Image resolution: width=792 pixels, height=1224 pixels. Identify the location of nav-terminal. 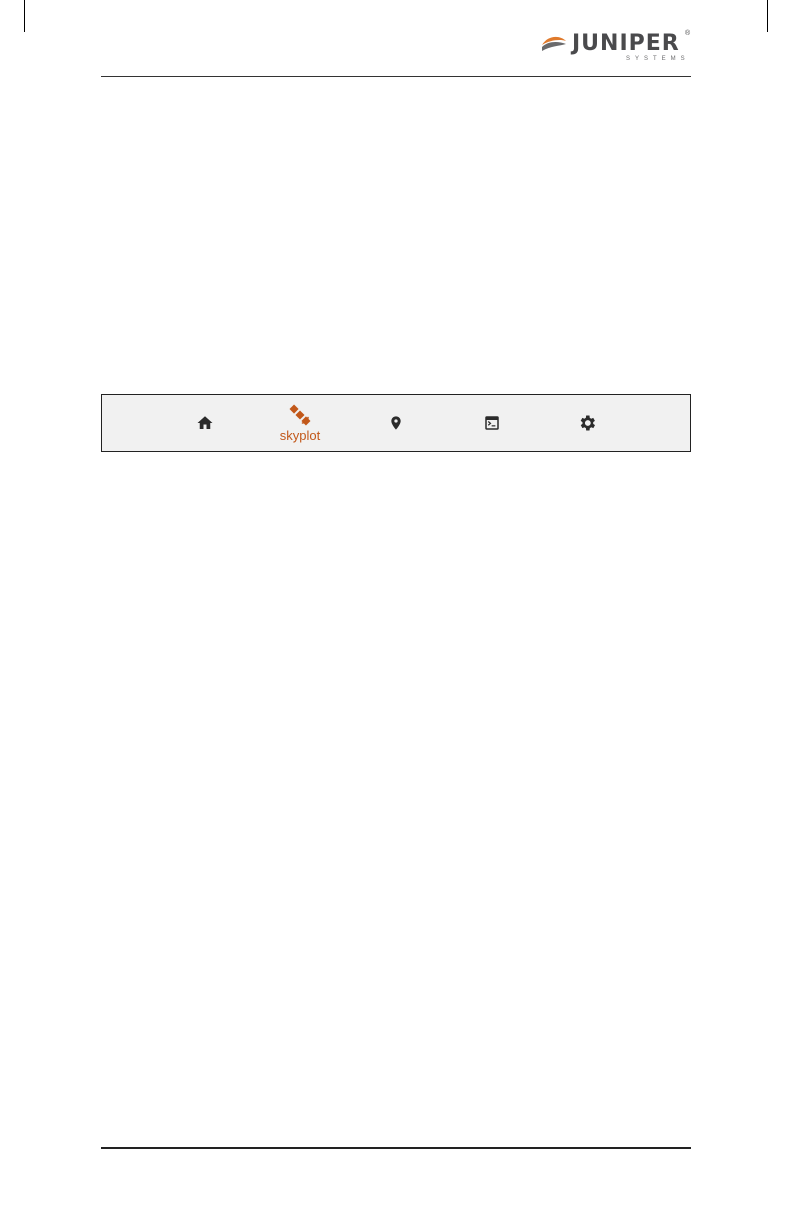
(492, 423).